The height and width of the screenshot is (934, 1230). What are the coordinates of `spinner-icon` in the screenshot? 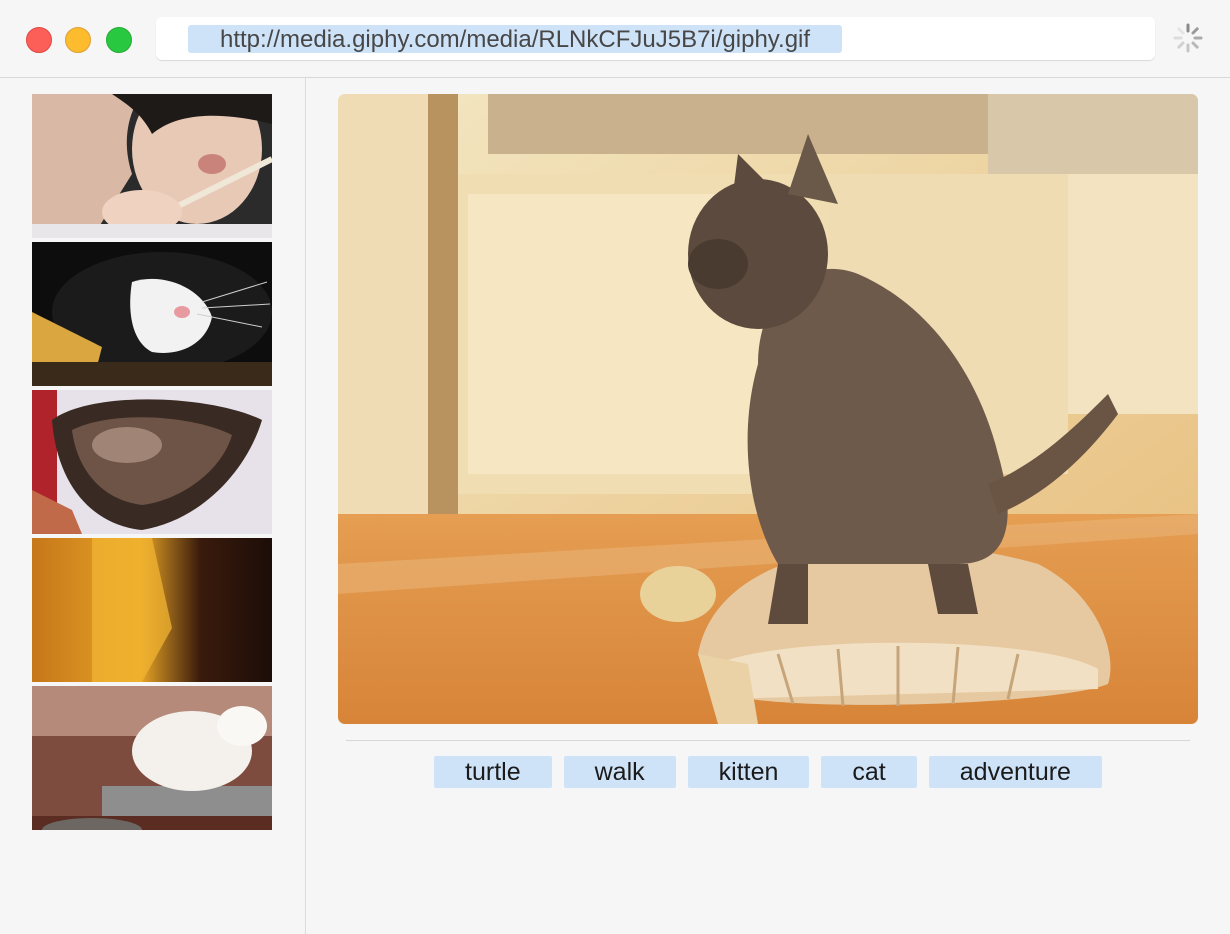 It's located at (1188, 38).